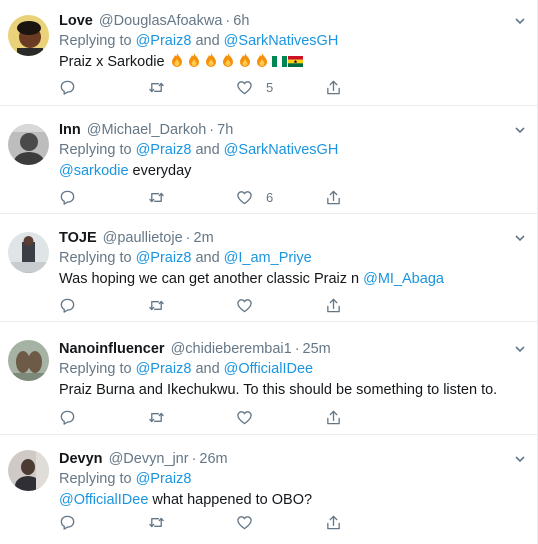 This screenshot has width=538, height=544. What do you see at coordinates (317, 349) in the screenshot?
I see `timestamp: 25m` at bounding box center [317, 349].